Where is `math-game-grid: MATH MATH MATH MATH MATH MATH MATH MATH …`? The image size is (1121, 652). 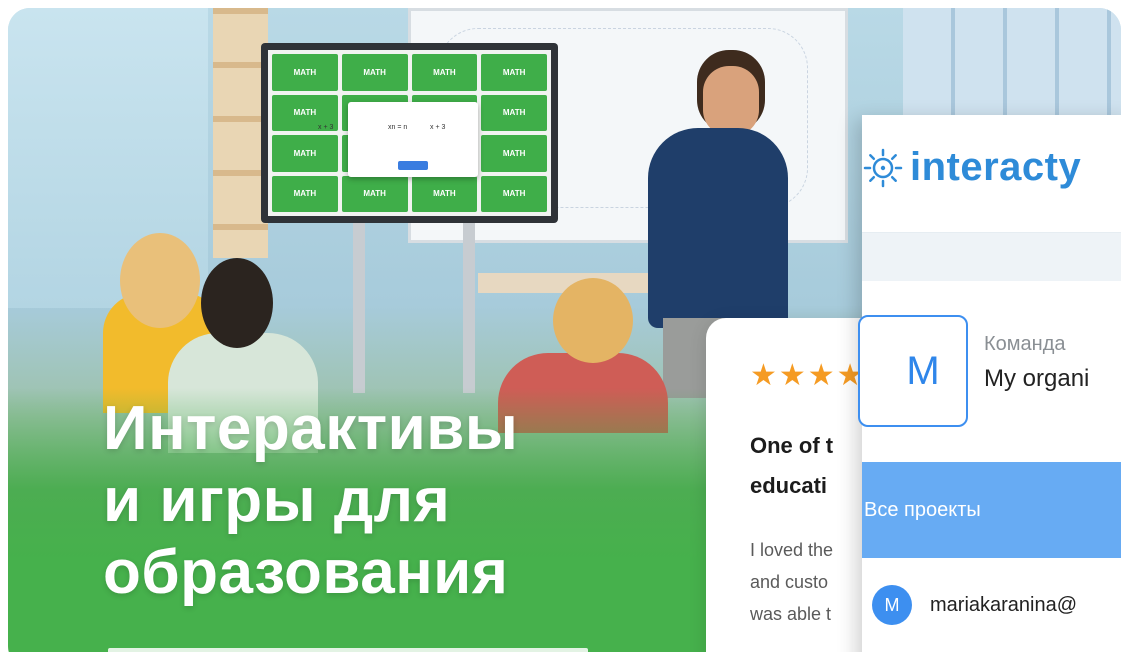
math-game-grid: MATH MATH MATH MATH MATH MATH MATH MATH … is located at coordinates (409, 133).